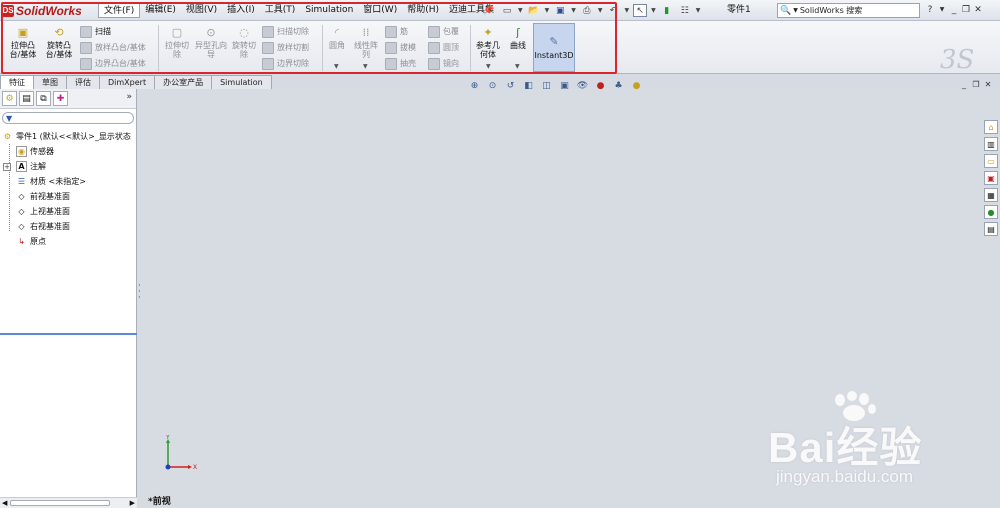 The height and width of the screenshot is (508, 1000). Describe the element at coordinates (991, 127) in the screenshot. I see `solidworks-resources-icon: ⌂` at that location.